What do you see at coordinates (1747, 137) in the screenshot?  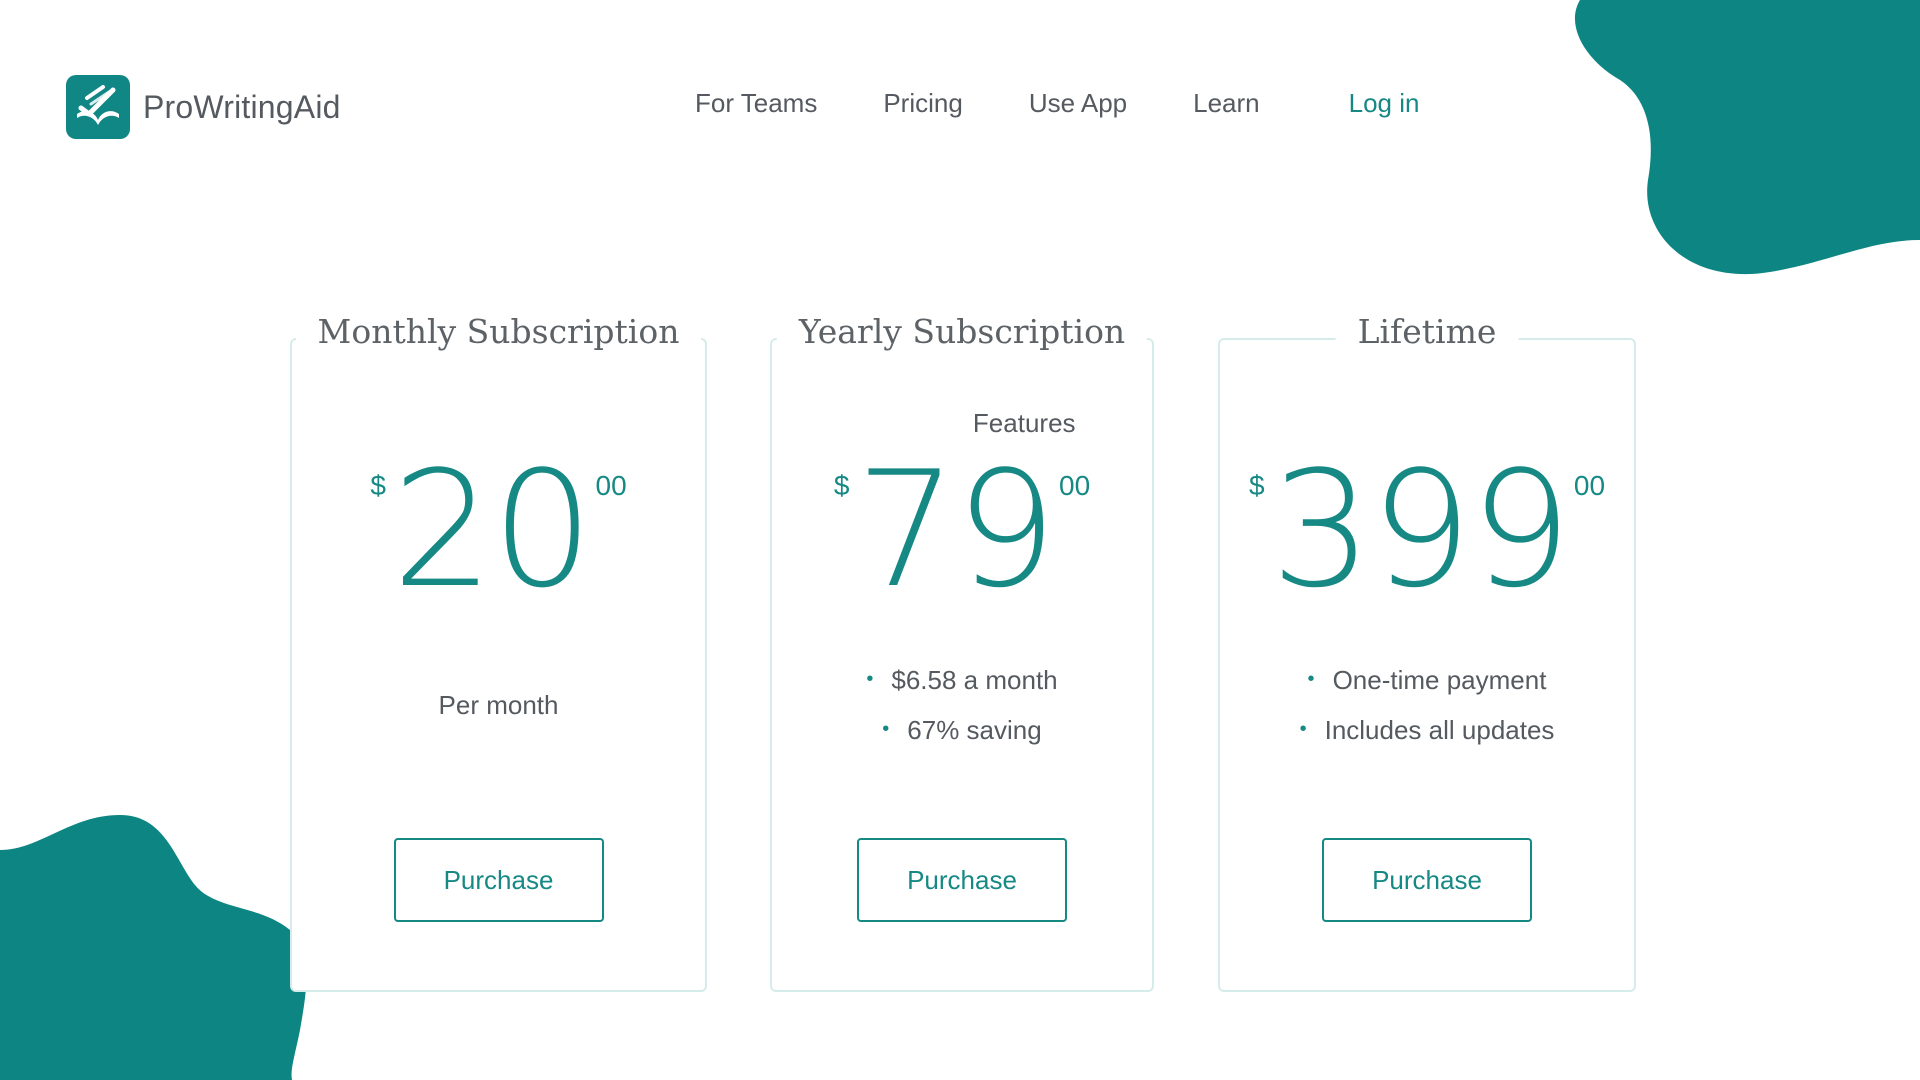 I see `decorative-blob-top-right` at bounding box center [1747, 137].